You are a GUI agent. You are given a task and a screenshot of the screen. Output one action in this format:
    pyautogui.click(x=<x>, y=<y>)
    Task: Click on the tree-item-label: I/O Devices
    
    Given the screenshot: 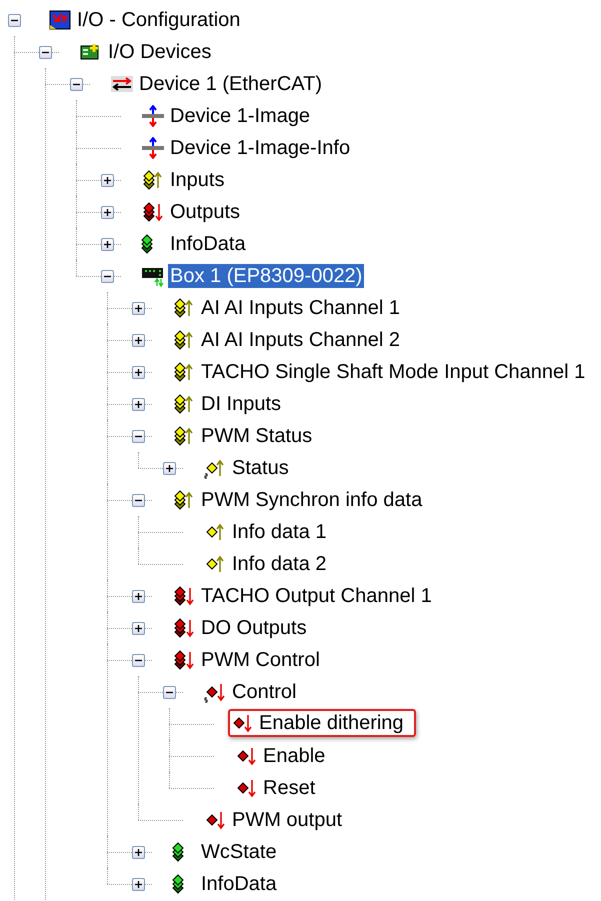 What is the action you would take?
    pyautogui.click(x=160, y=52)
    